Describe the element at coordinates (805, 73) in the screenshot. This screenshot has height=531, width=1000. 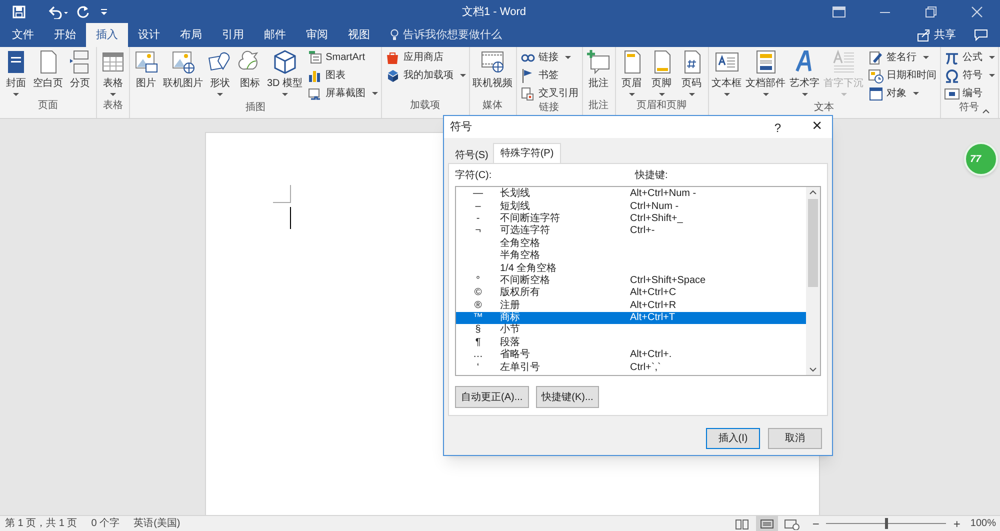
I see `ribbon-button: 艺术字` at that location.